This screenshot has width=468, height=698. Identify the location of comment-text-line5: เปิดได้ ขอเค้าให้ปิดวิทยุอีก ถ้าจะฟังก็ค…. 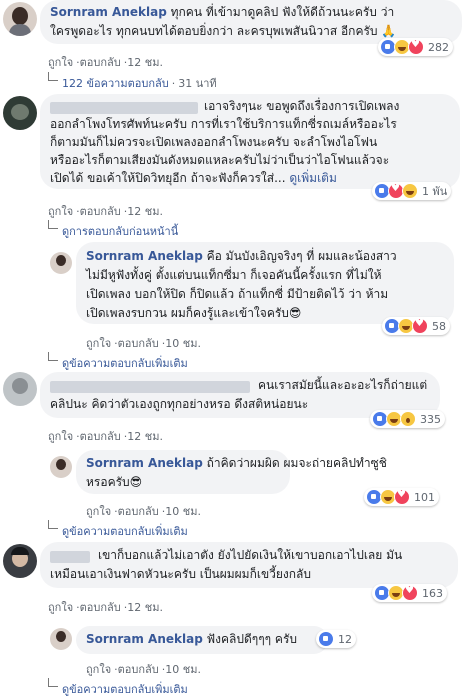
(193, 178).